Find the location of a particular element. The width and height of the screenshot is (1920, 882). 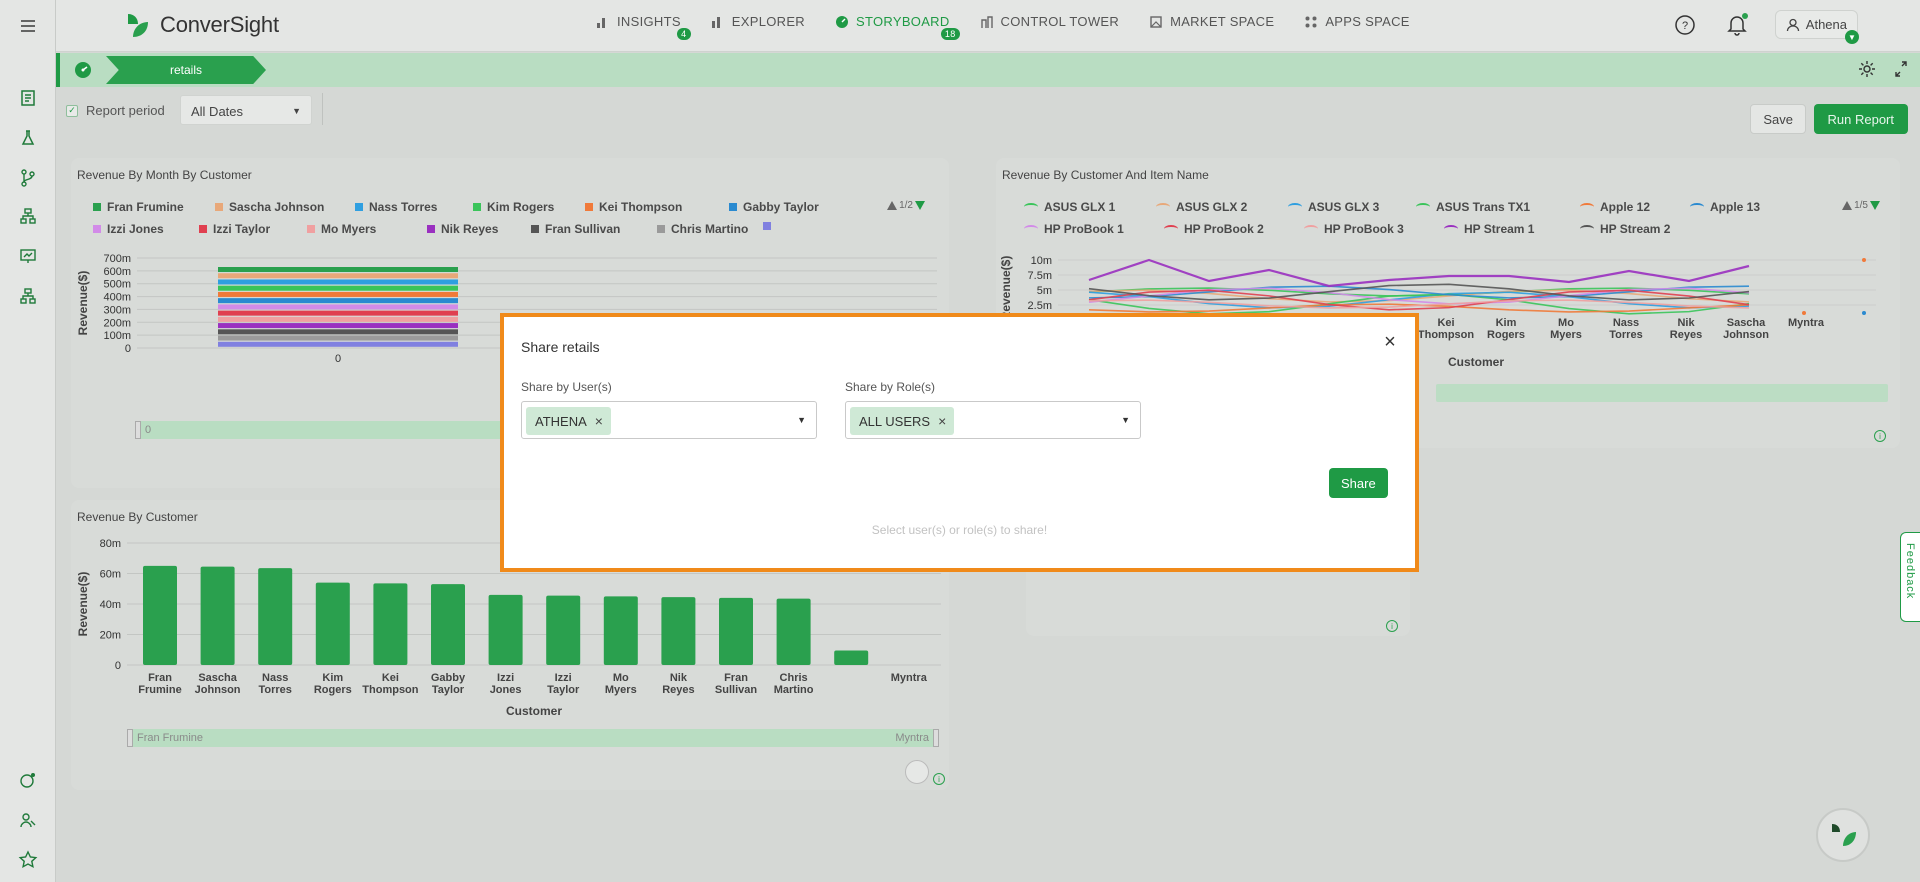

user-menu-button: Athena ▼ is located at coordinates (1816, 27).